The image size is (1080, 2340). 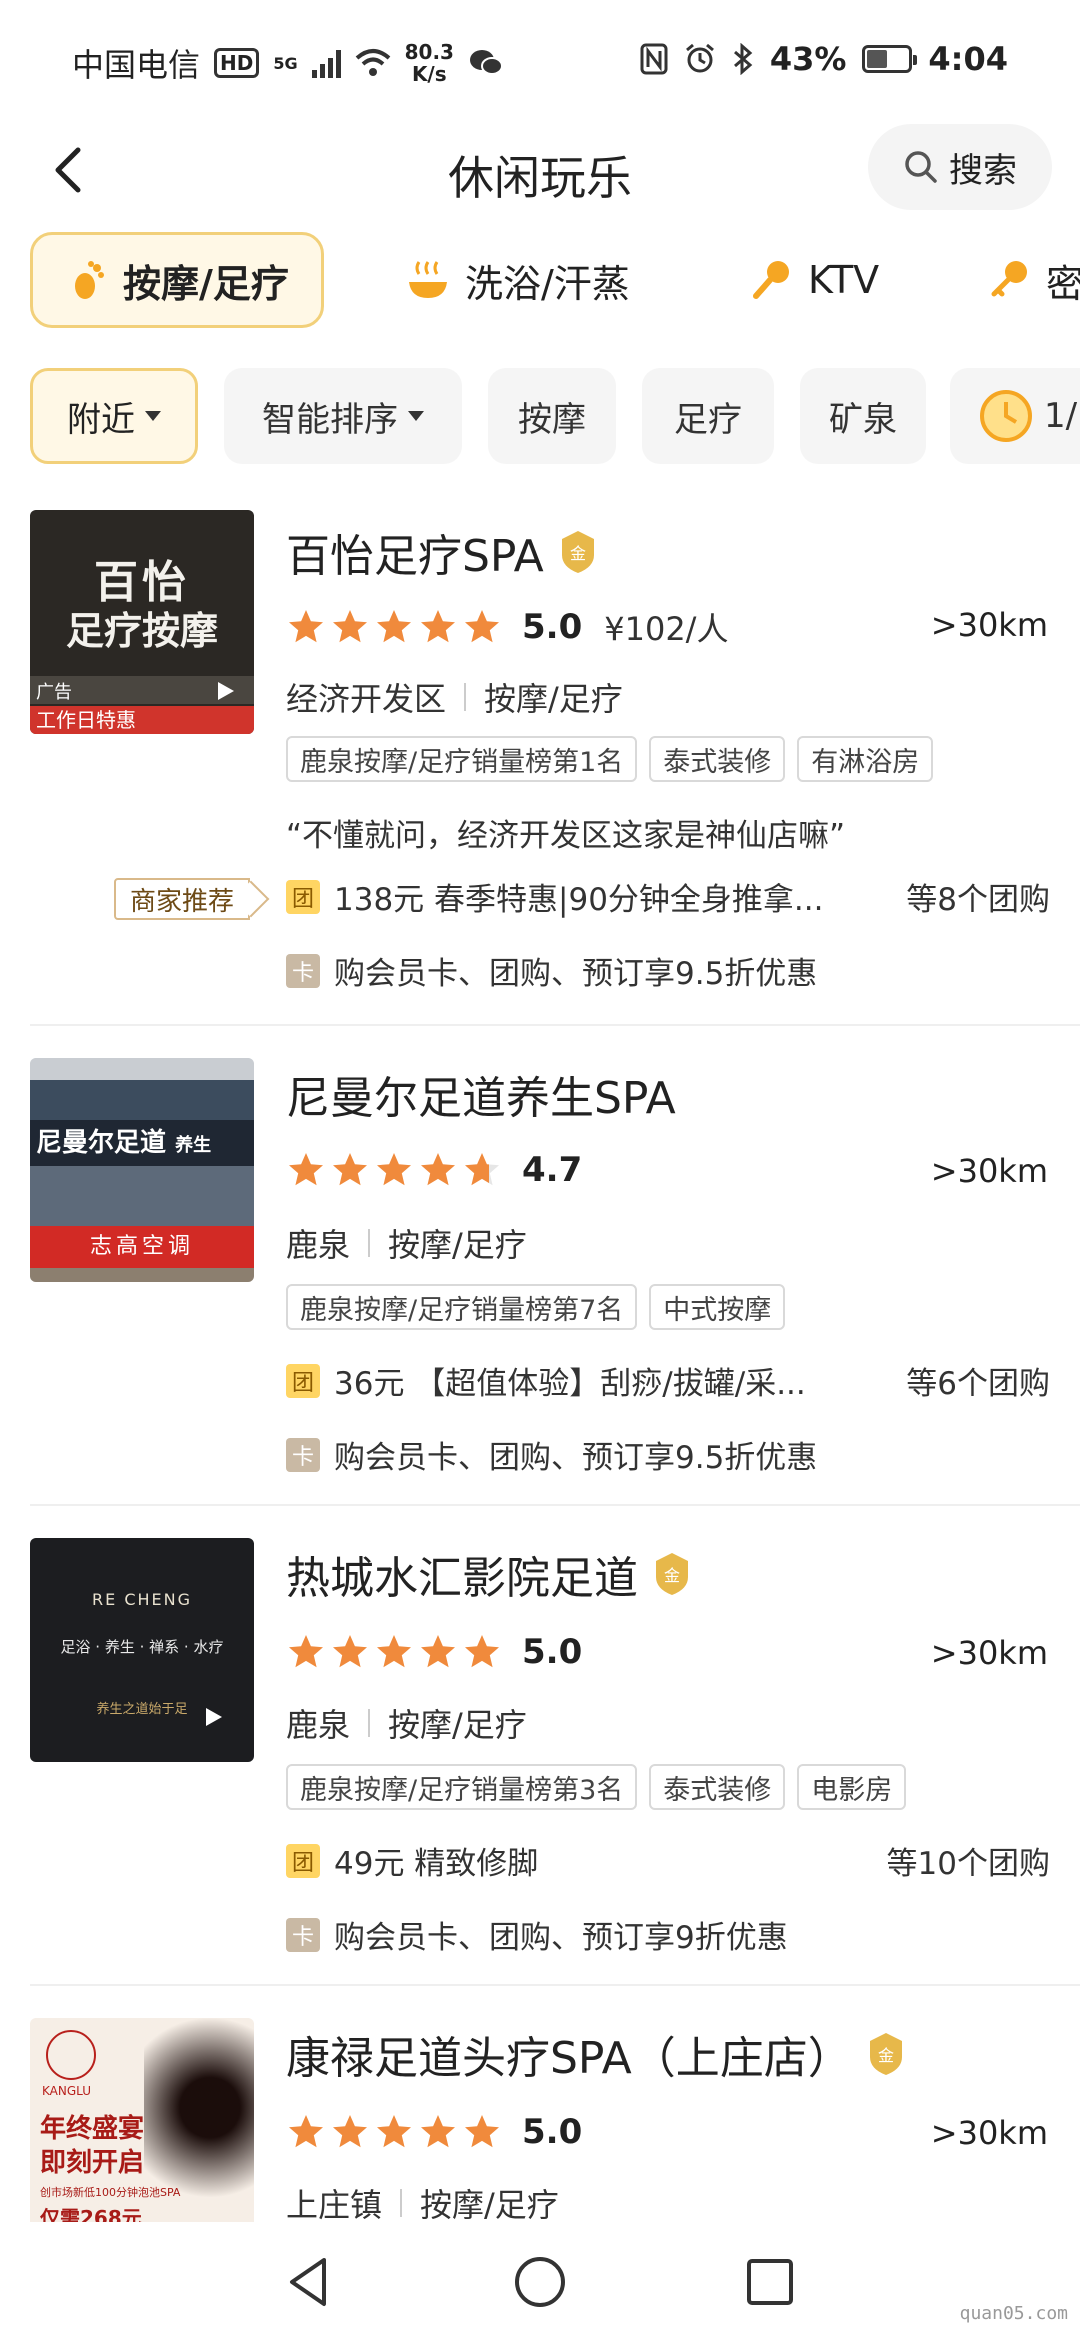 I want to click on battery-icon, so click(x=890, y=59).